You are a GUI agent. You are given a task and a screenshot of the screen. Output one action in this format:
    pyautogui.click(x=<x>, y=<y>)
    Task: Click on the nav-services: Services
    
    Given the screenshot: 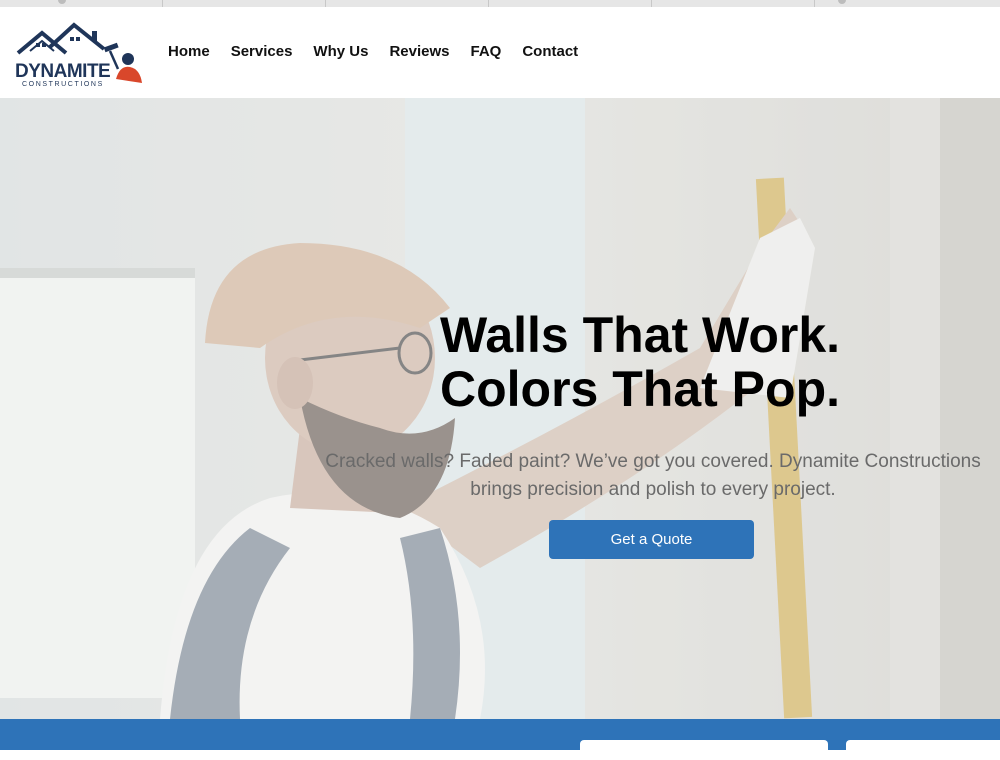 What is the action you would take?
    pyautogui.click(x=262, y=51)
    